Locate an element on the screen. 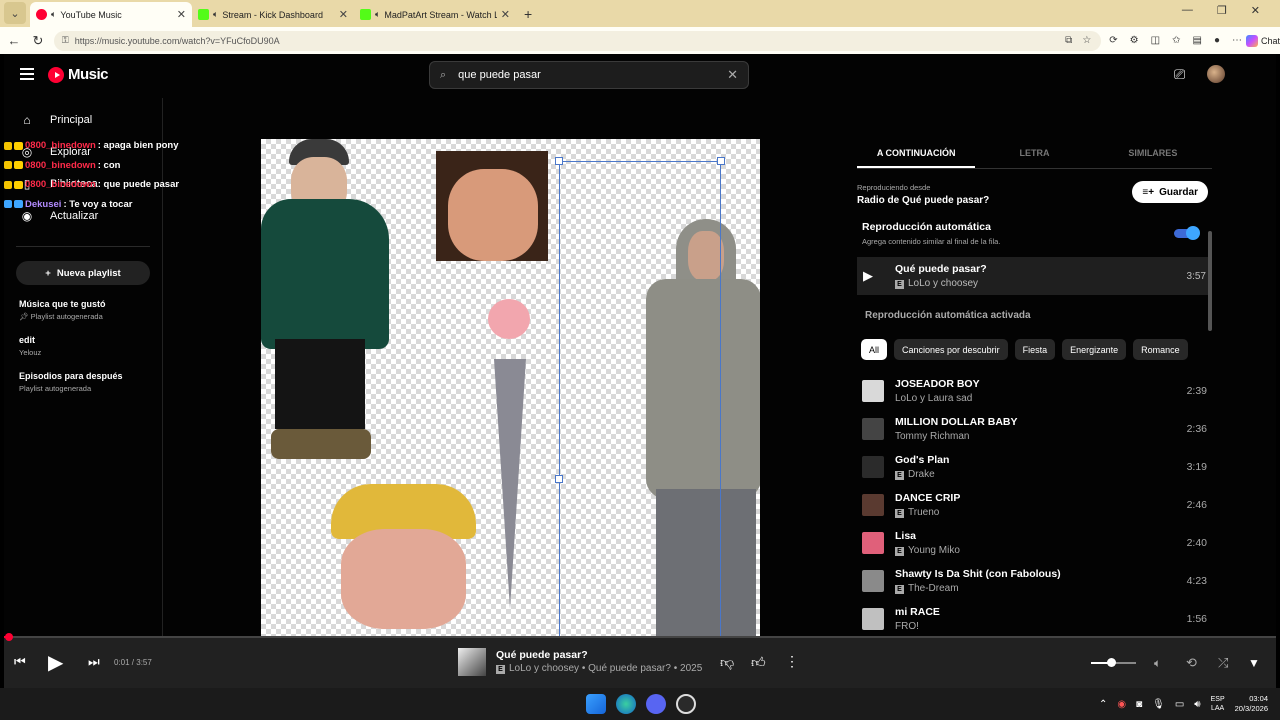 This screenshot has height=720, width=1280. repeat-icon: ⟲ is located at coordinates (1191, 663).